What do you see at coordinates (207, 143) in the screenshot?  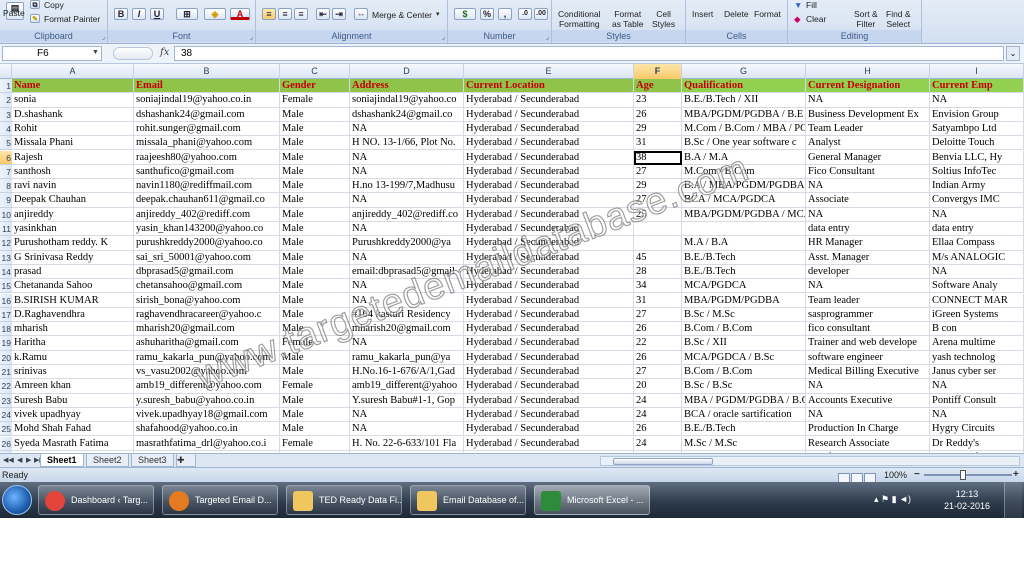 I see `table-cell: missala_phani@yahoo.com` at bounding box center [207, 143].